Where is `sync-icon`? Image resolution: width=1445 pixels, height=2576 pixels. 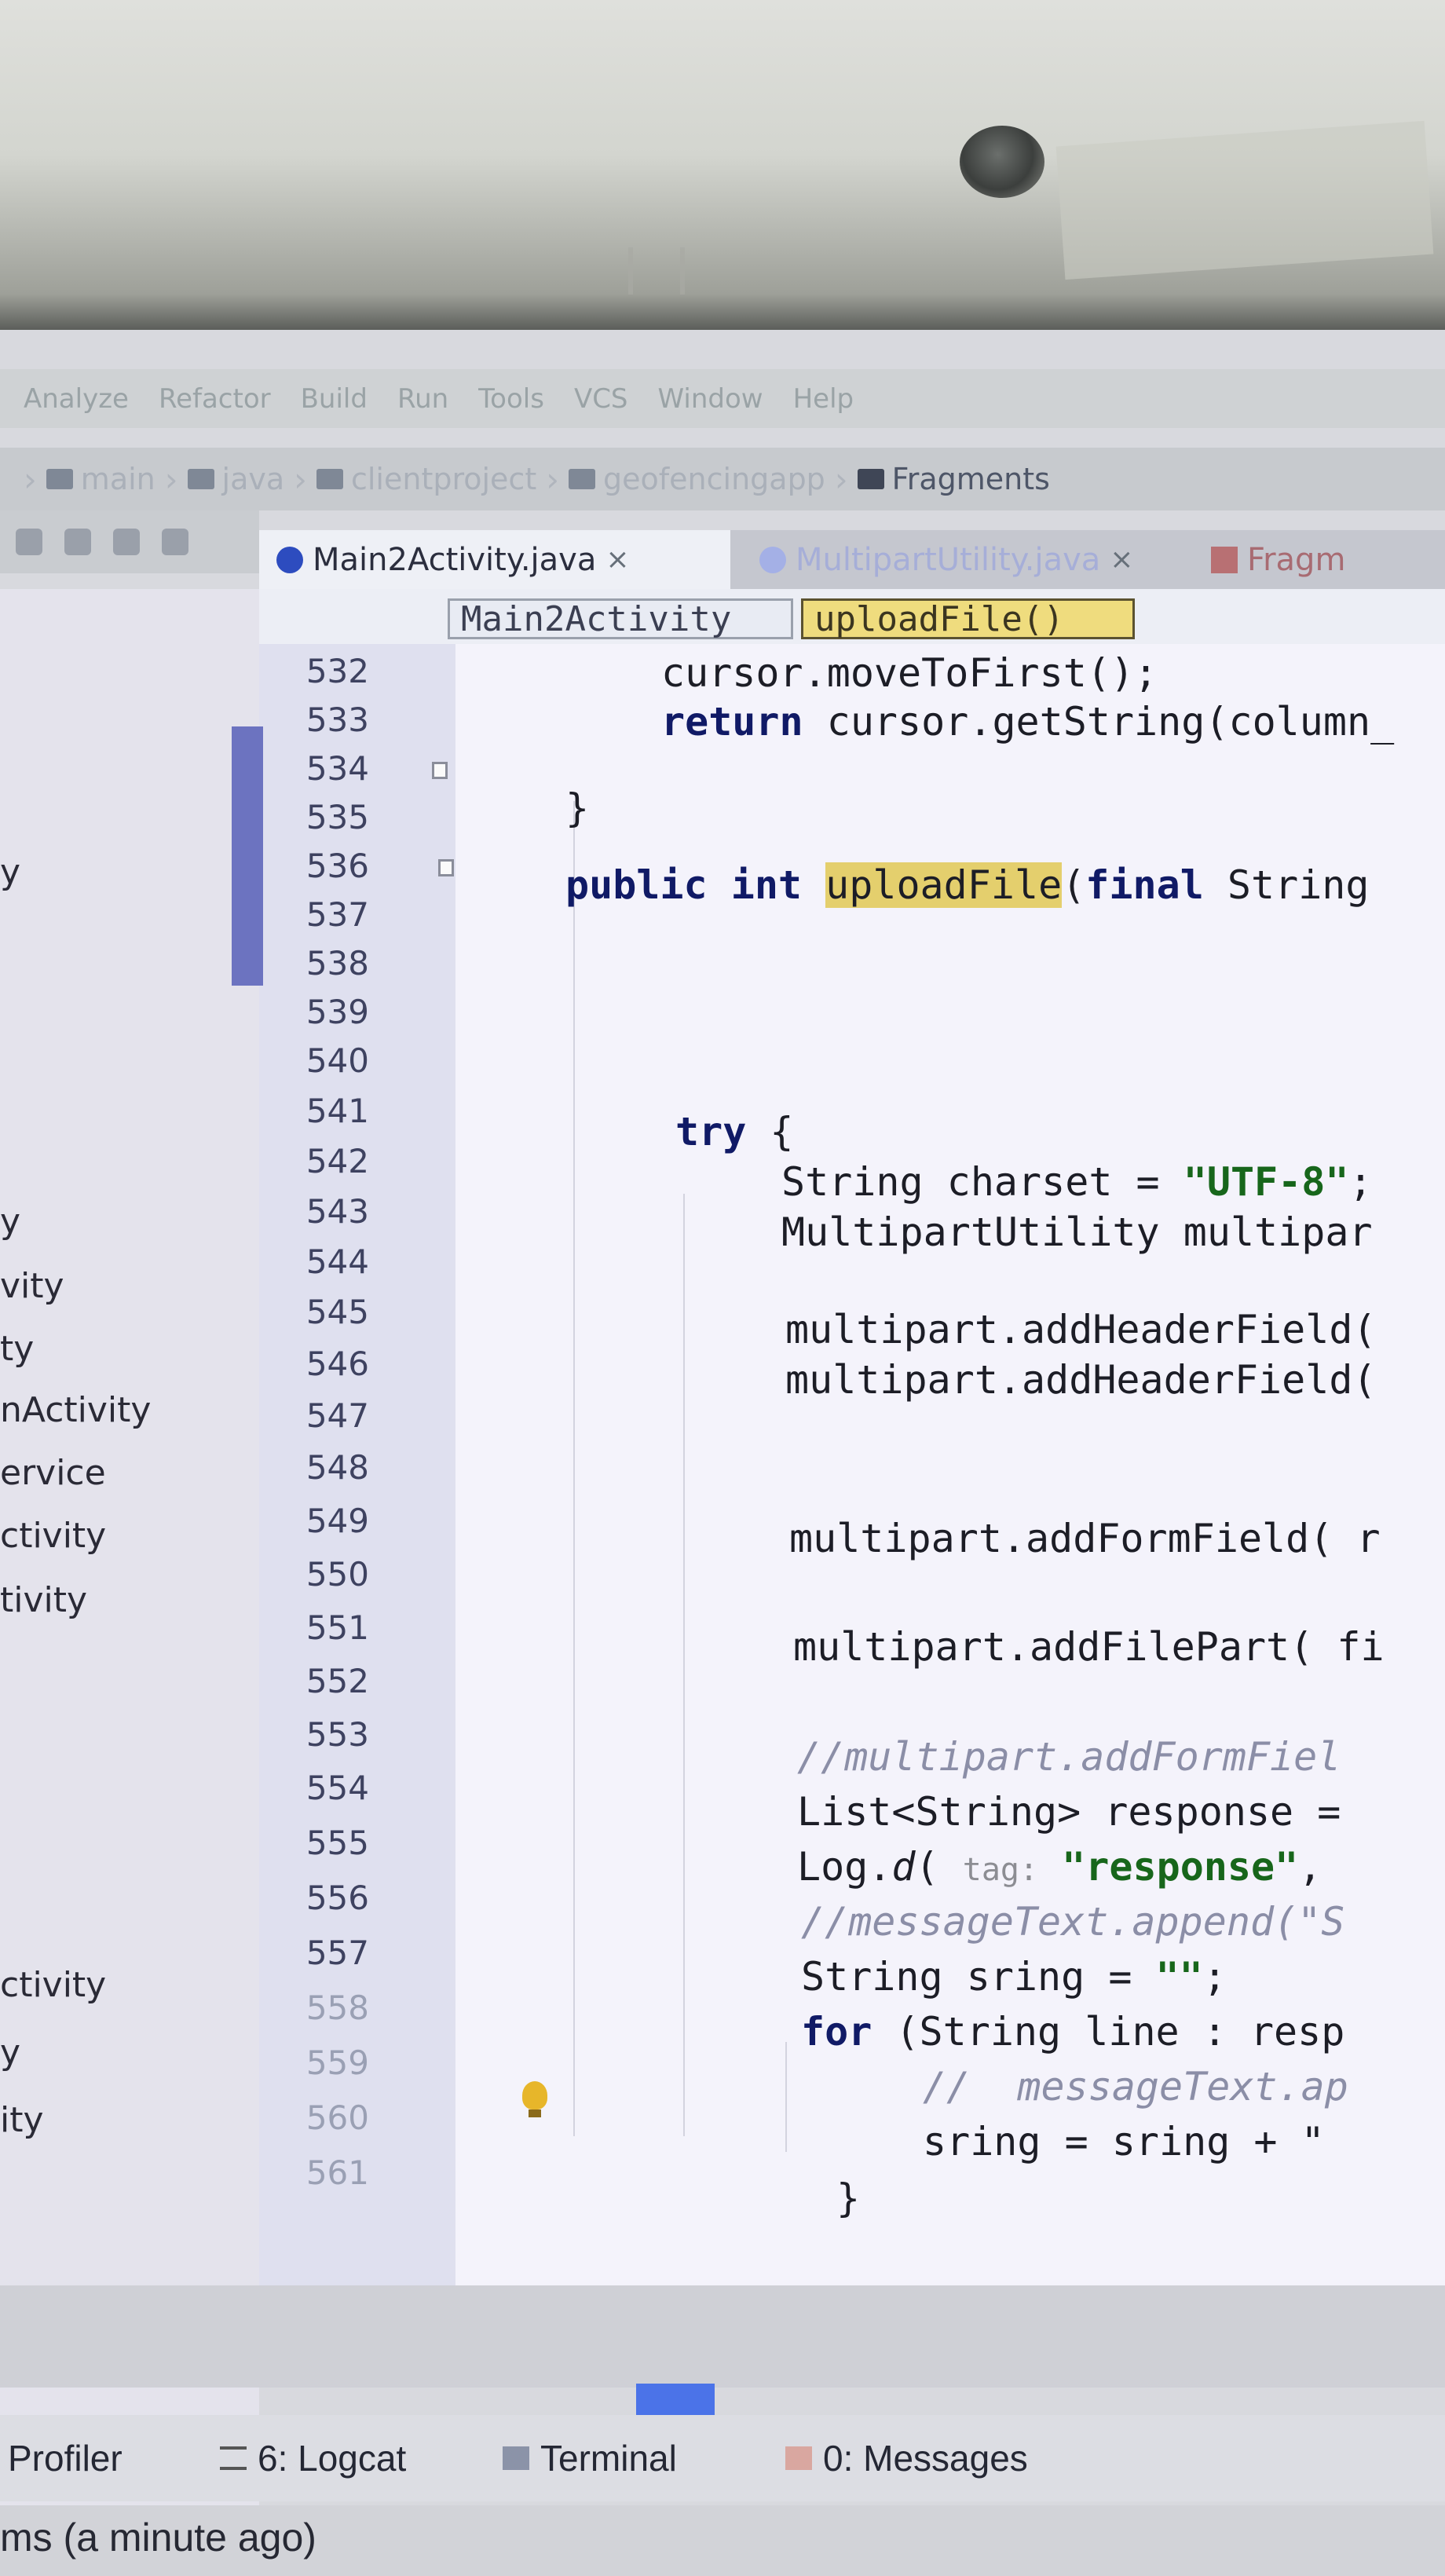 sync-icon is located at coordinates (29, 542).